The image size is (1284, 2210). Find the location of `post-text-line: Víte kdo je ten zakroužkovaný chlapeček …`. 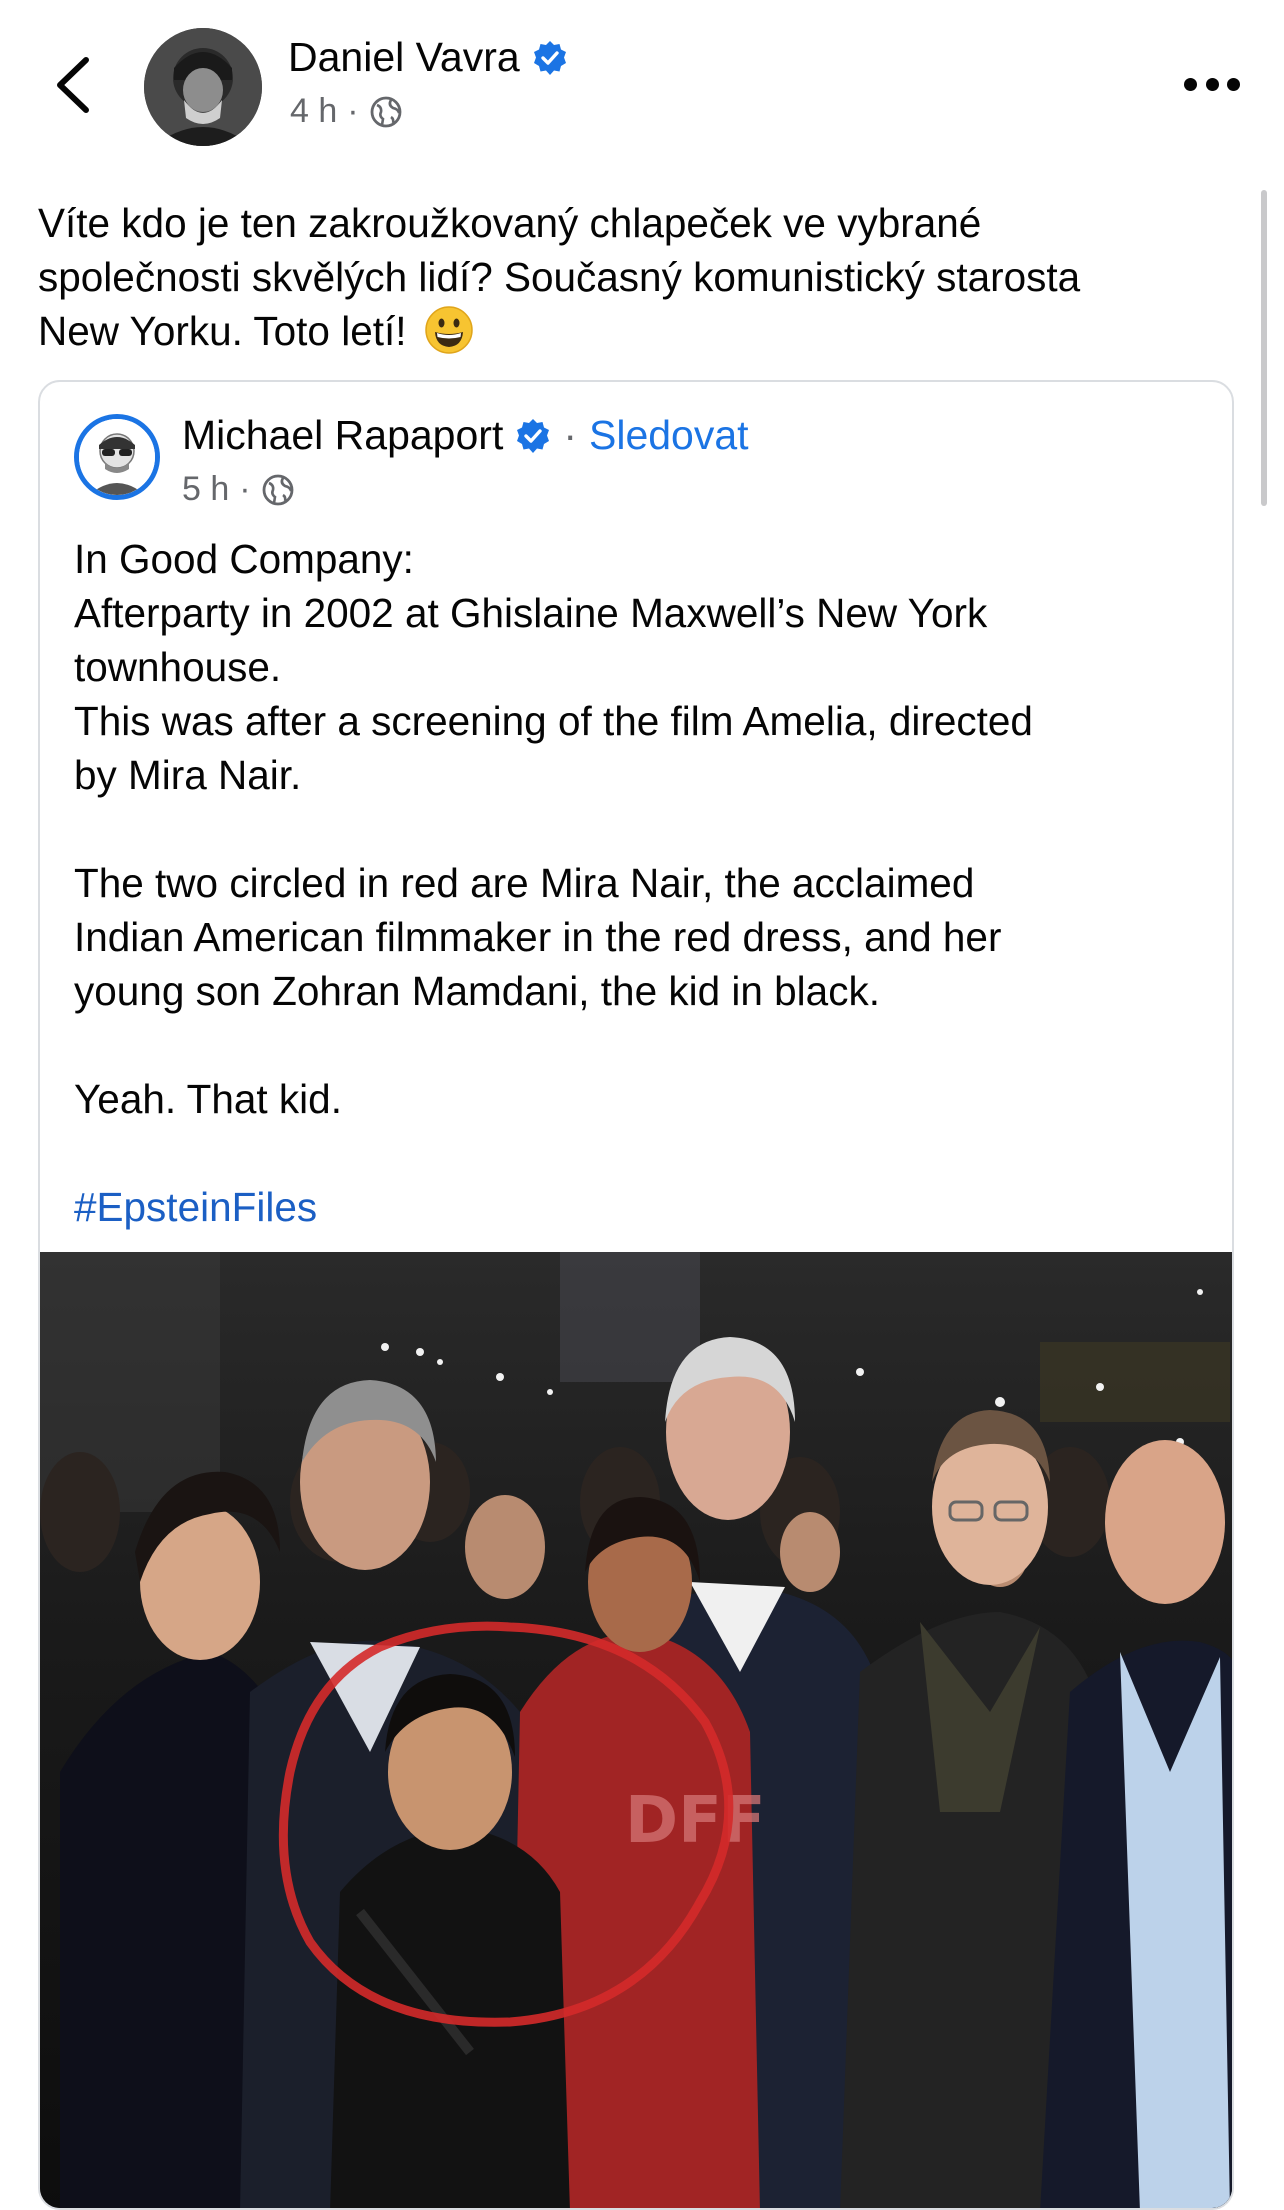

post-text-line: Víte kdo je ten zakroužkovaný chlapeček … is located at coordinates (510, 223).